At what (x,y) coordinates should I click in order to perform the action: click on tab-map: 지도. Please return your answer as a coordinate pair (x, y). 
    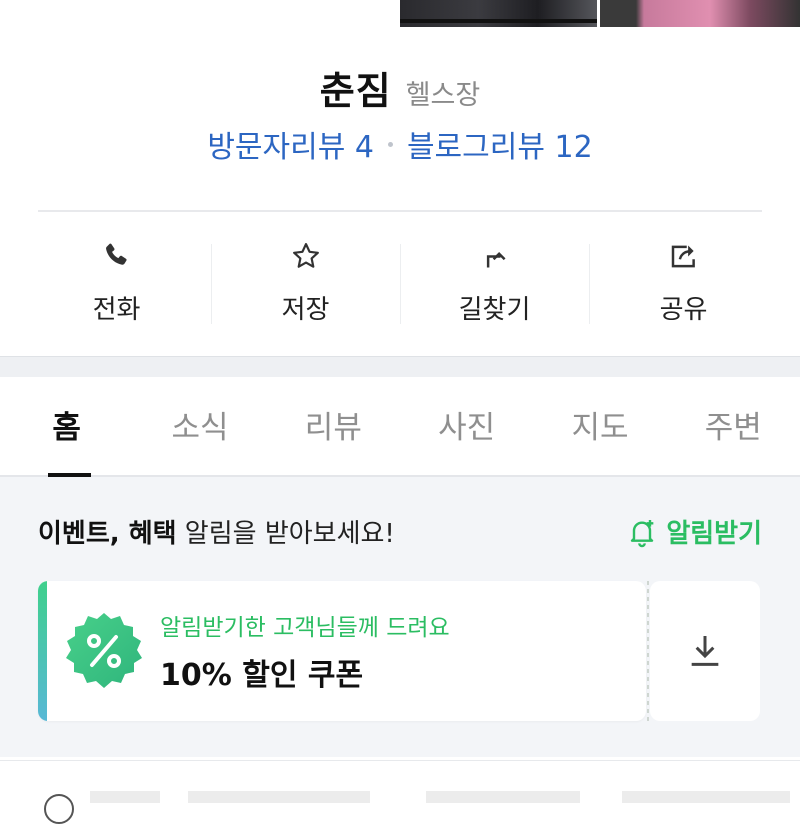
    Looking at the image, I should click on (599, 426).